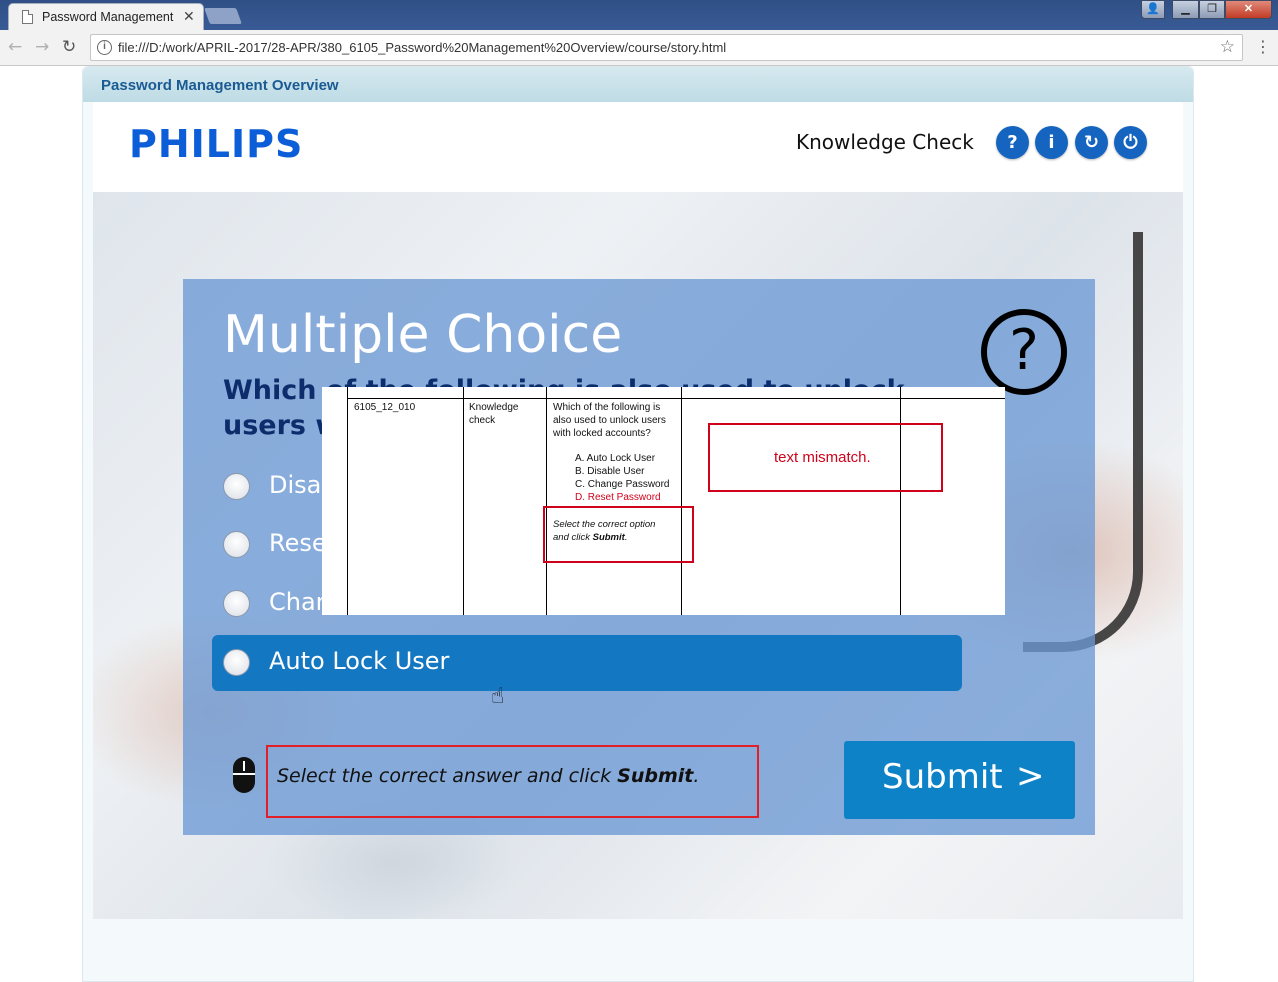  What do you see at coordinates (1263, 46) in the screenshot?
I see `menu-icon: ⋮` at bounding box center [1263, 46].